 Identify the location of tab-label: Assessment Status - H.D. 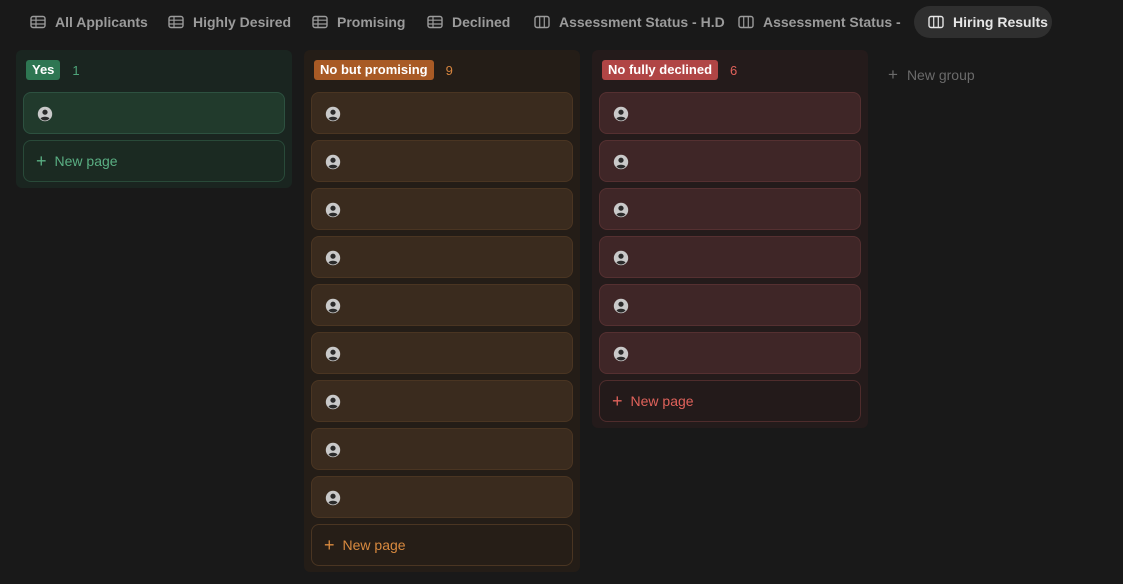
(642, 22).